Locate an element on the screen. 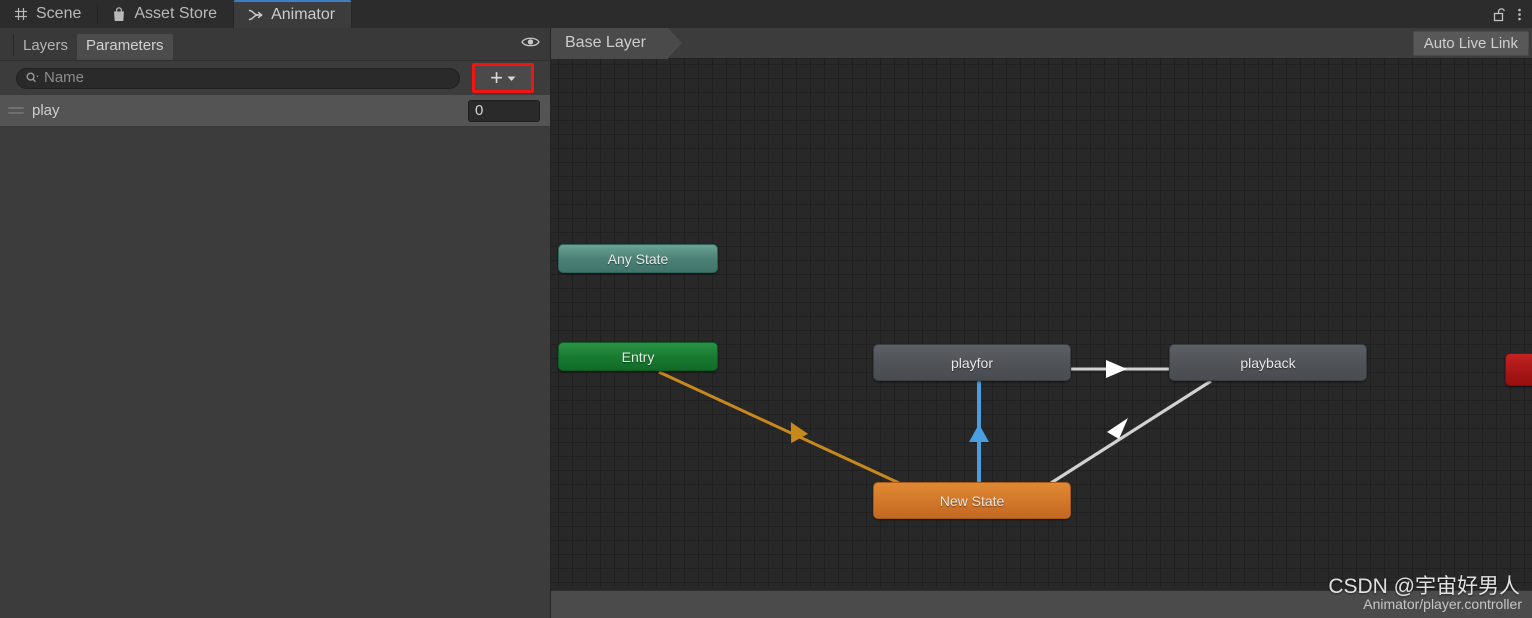 This screenshot has width=1532, height=618. state-node-label: playfor is located at coordinates (972, 362).